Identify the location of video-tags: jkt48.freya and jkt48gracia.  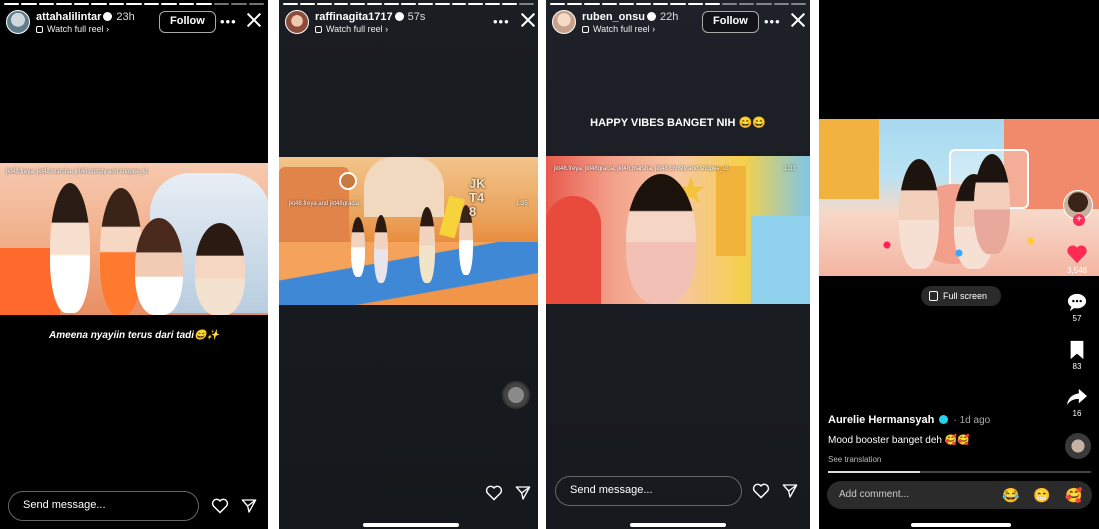
(324, 204).